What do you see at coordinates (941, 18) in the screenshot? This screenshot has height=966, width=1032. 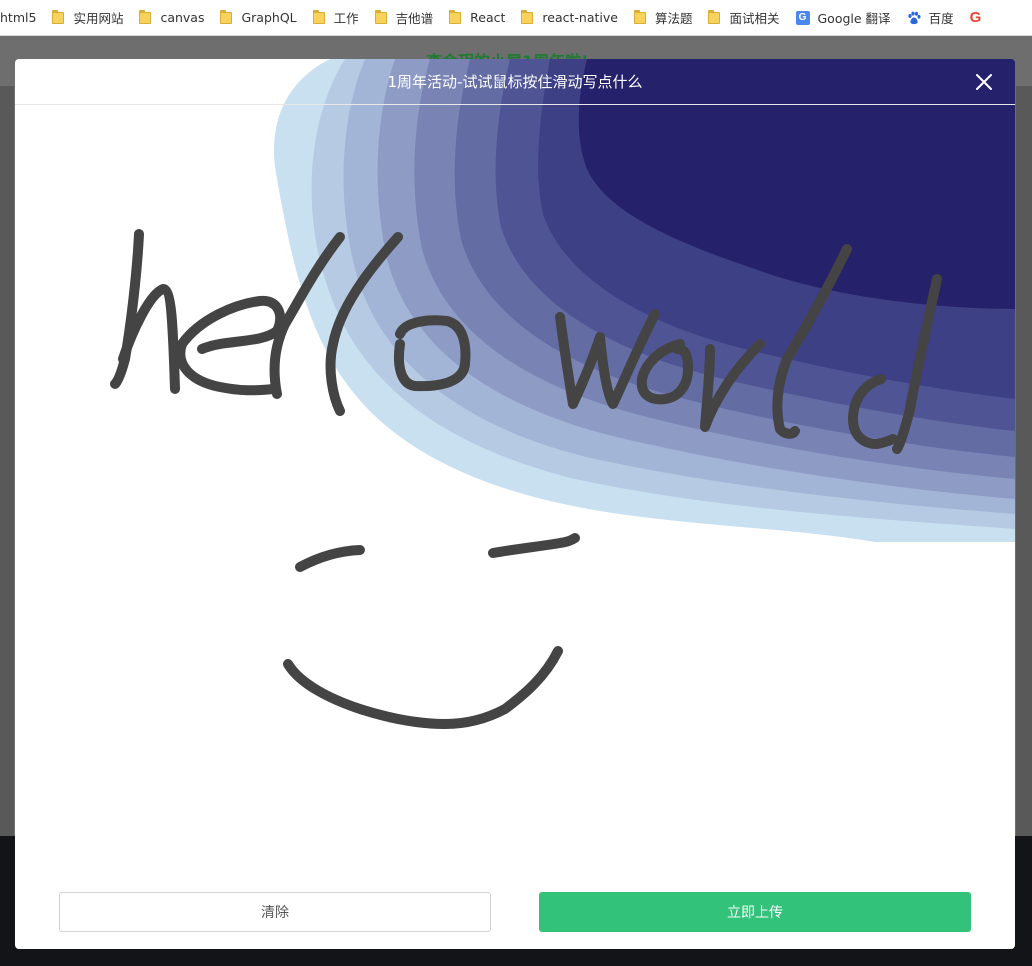 I see `bookmark-label: 百度` at bounding box center [941, 18].